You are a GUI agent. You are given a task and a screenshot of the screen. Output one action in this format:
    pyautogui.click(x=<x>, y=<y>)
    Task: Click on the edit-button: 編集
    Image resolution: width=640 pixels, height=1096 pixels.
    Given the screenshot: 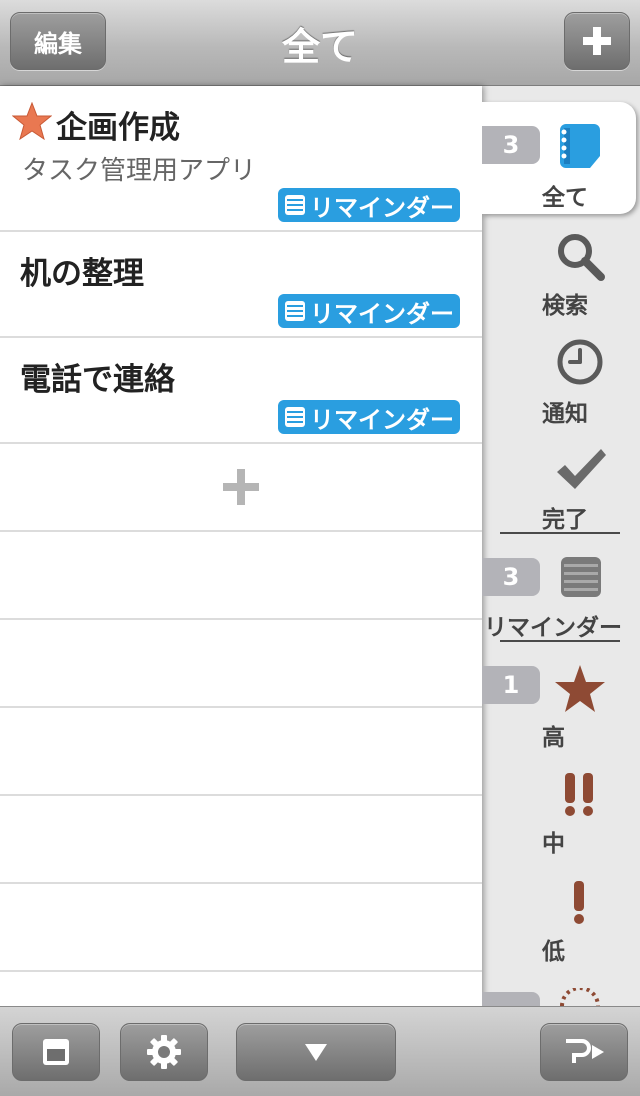 What is the action you would take?
    pyautogui.click(x=58, y=41)
    